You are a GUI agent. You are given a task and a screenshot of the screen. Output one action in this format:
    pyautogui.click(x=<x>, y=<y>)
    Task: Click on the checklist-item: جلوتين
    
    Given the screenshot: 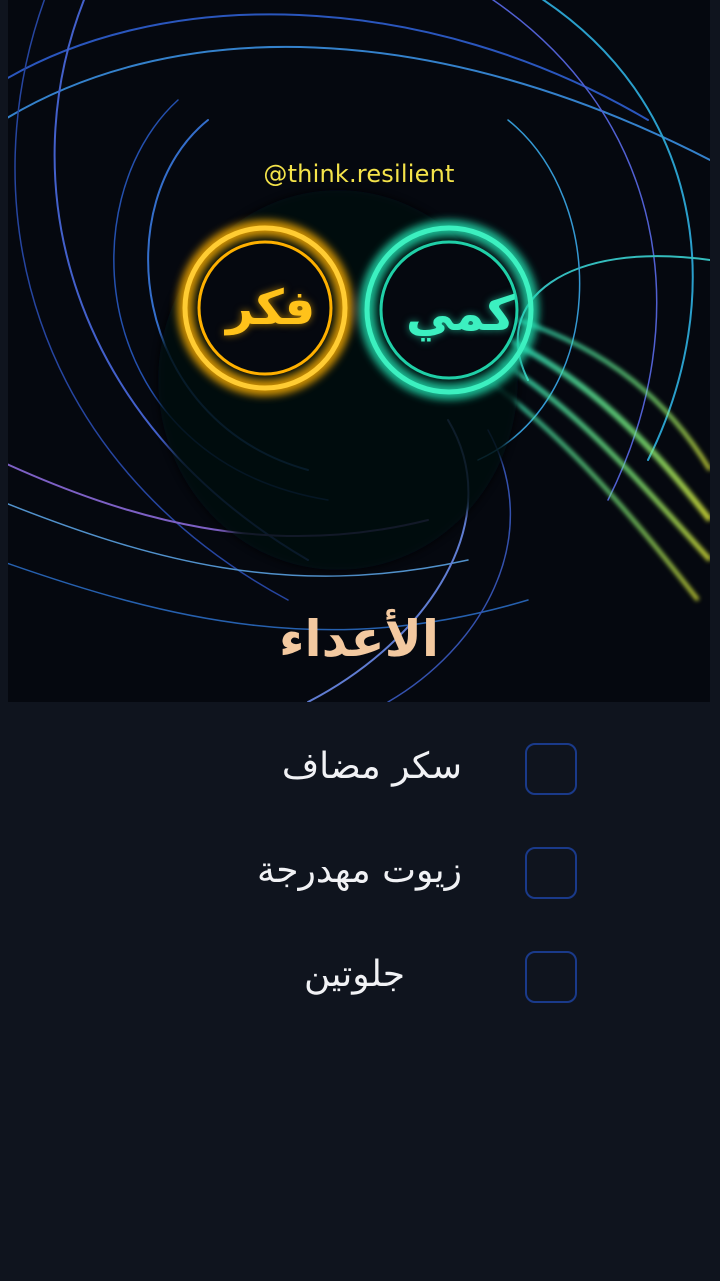 What is the action you would take?
    pyautogui.click(x=360, y=978)
    